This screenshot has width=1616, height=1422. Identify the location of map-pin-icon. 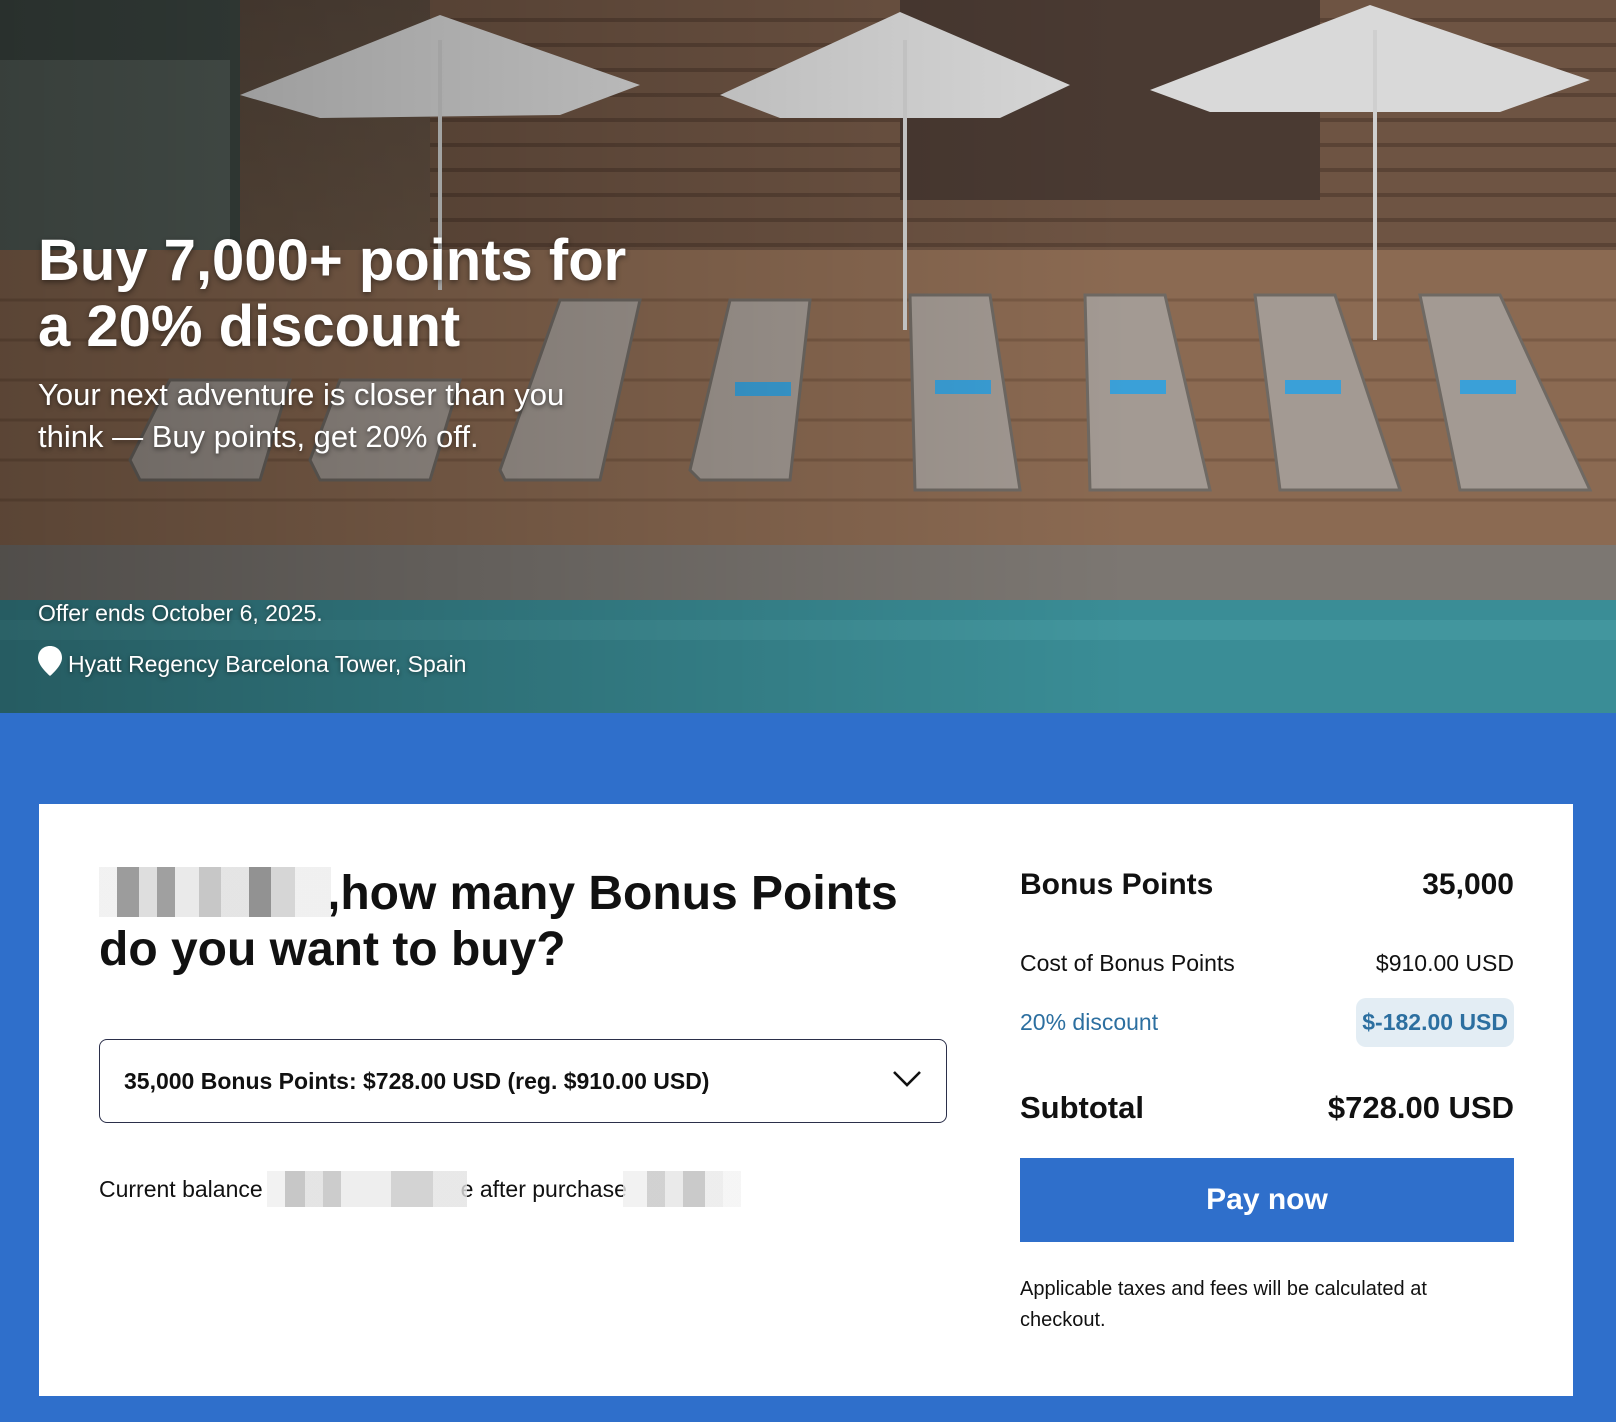
(50, 664).